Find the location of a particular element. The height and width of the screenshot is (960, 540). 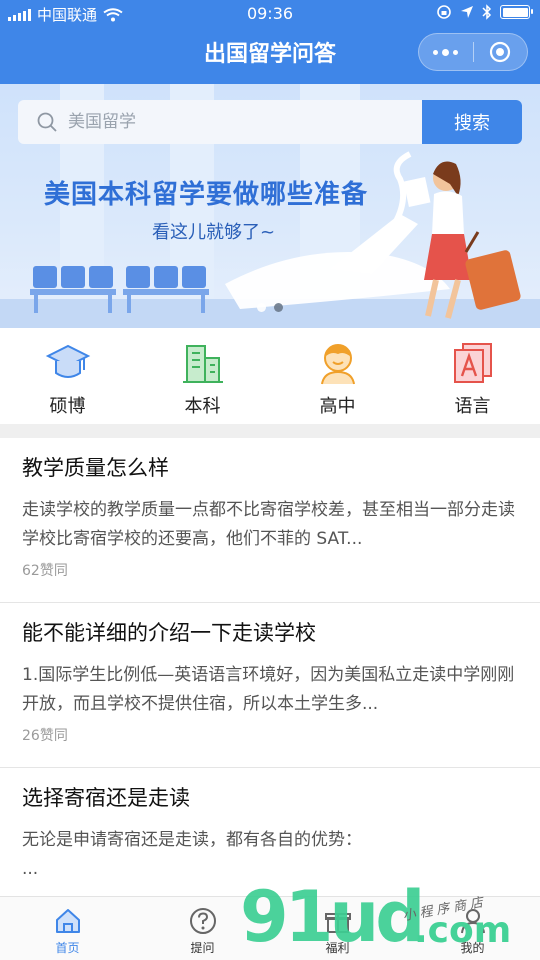

carousel-indicator is located at coordinates (270, 307).